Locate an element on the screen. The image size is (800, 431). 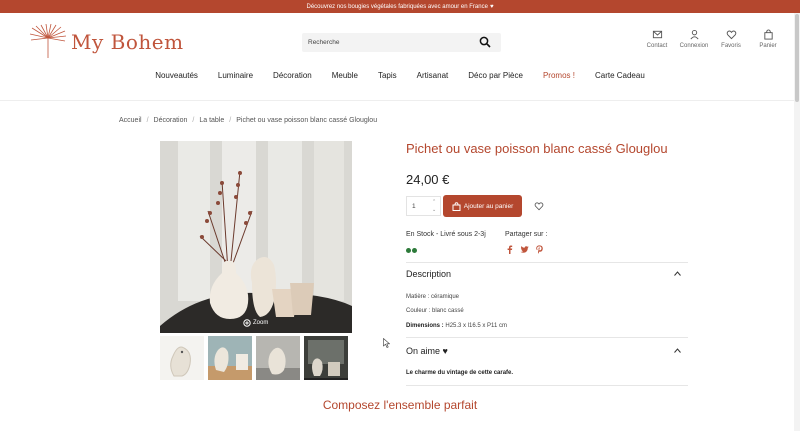
contact-label: Contact is located at coordinates (657, 46).